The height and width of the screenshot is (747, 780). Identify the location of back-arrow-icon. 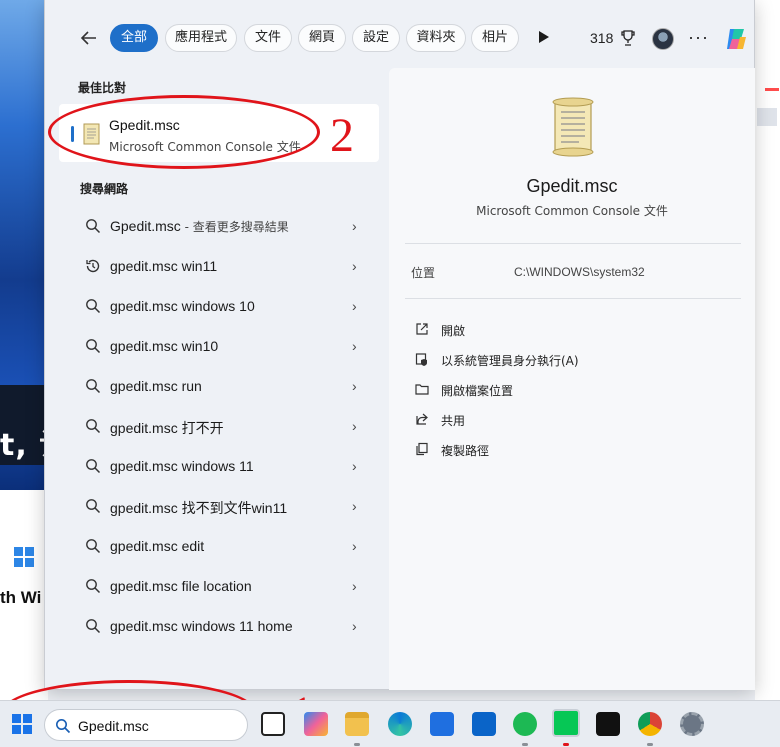
(89, 38).